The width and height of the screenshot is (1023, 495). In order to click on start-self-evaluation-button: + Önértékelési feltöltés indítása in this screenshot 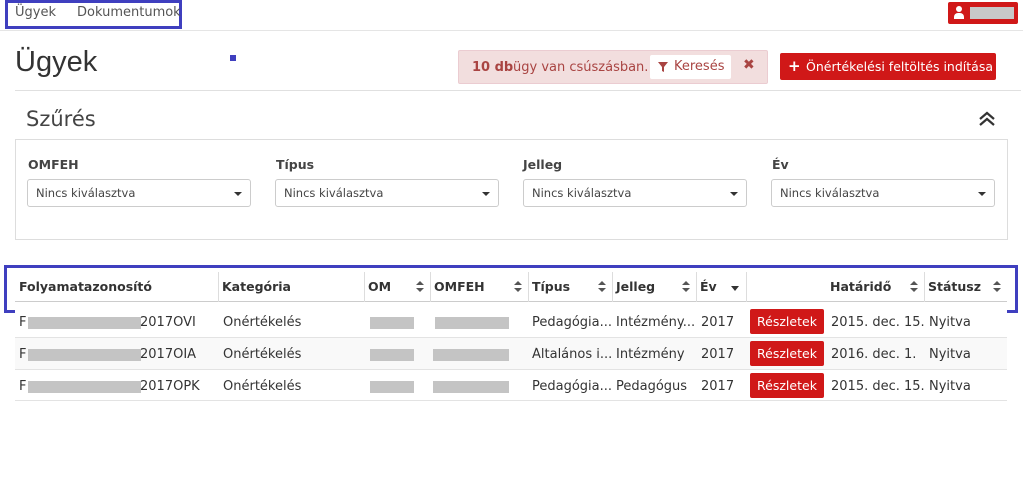, I will do `click(888, 66)`.